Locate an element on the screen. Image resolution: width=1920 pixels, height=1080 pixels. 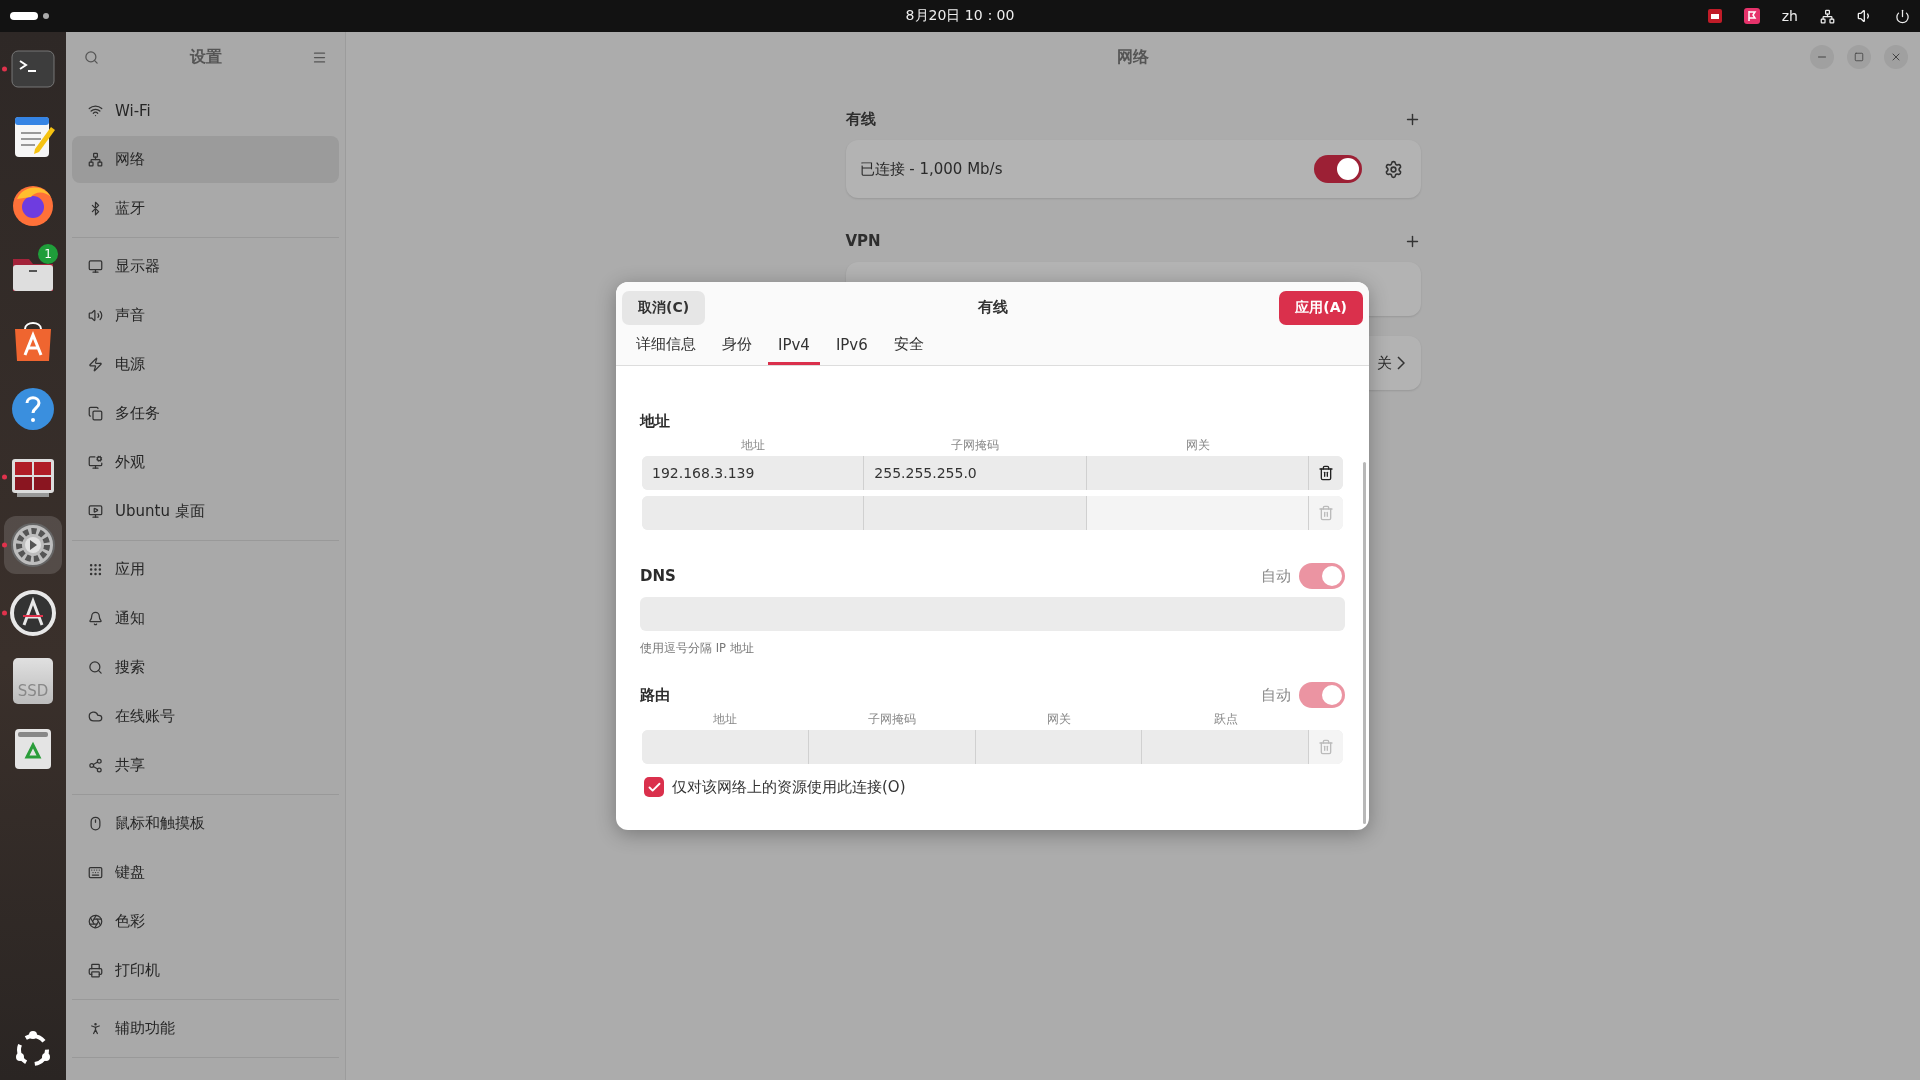
sidebar-item: 共享 is located at coordinates (205, 765).